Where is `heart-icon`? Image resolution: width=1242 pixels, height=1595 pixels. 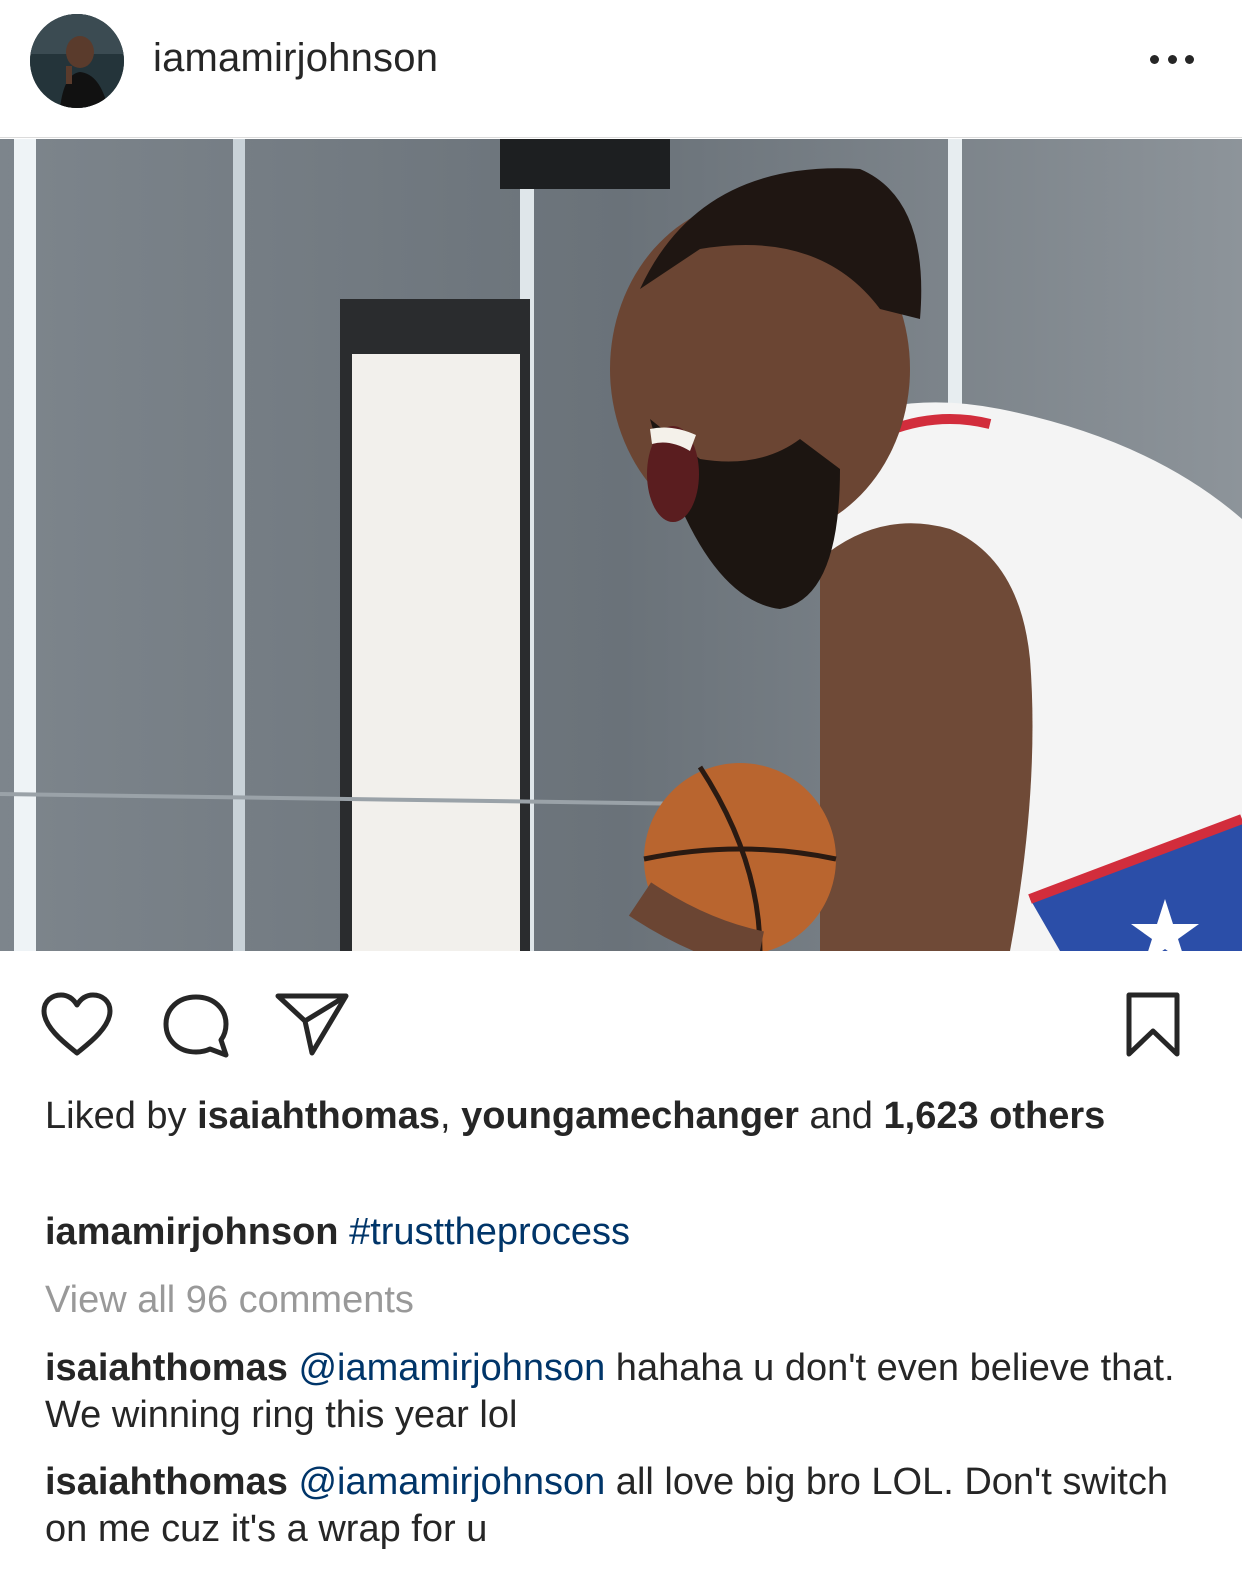 heart-icon is located at coordinates (77, 1024).